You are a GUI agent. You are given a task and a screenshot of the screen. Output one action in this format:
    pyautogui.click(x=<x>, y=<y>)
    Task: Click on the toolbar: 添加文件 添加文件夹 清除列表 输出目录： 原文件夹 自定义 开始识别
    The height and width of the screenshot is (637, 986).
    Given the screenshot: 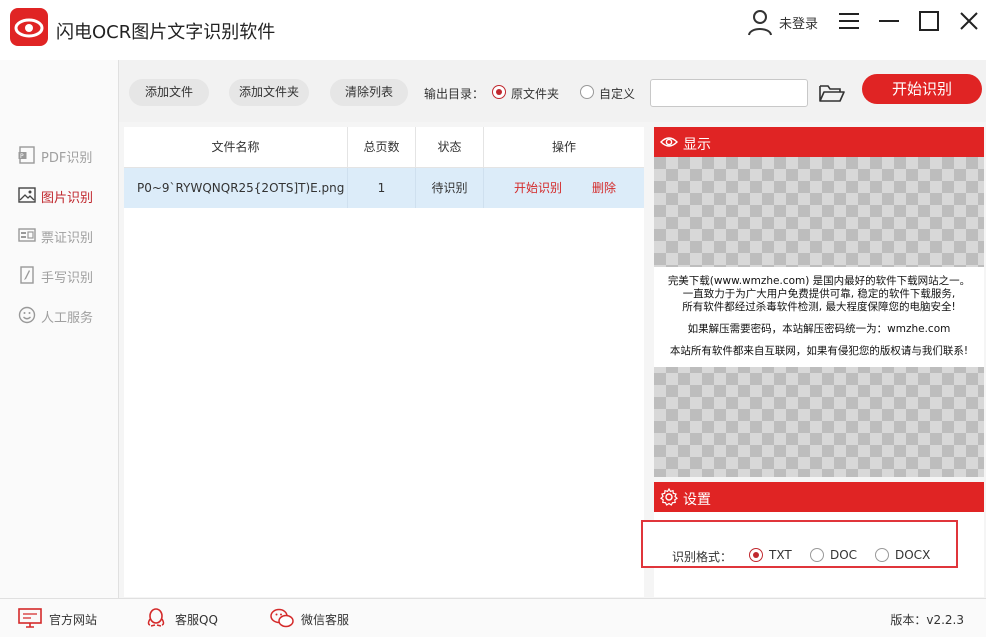 What is the action you would take?
    pyautogui.click(x=552, y=91)
    